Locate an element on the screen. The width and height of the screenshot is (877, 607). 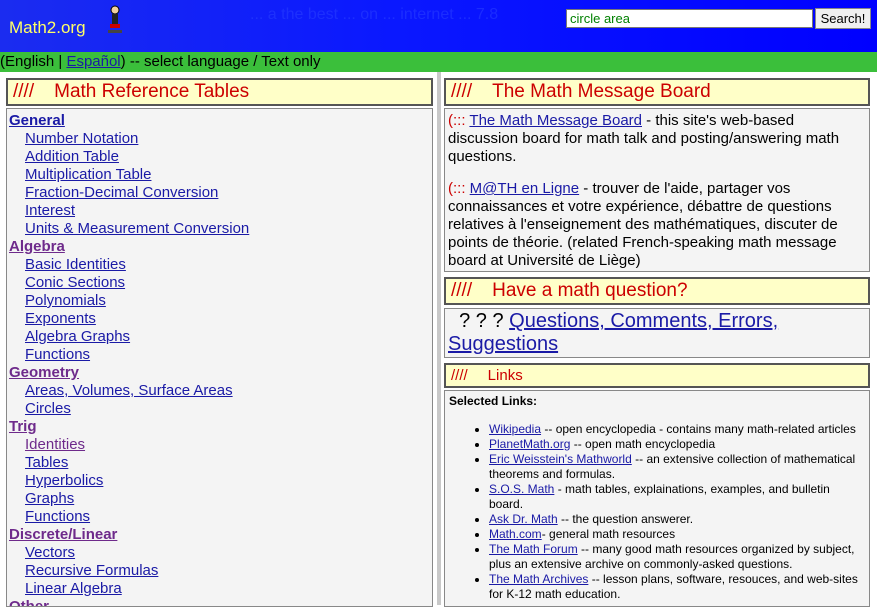
list-item: Recursive Formulas is located at coordinates (220, 571).